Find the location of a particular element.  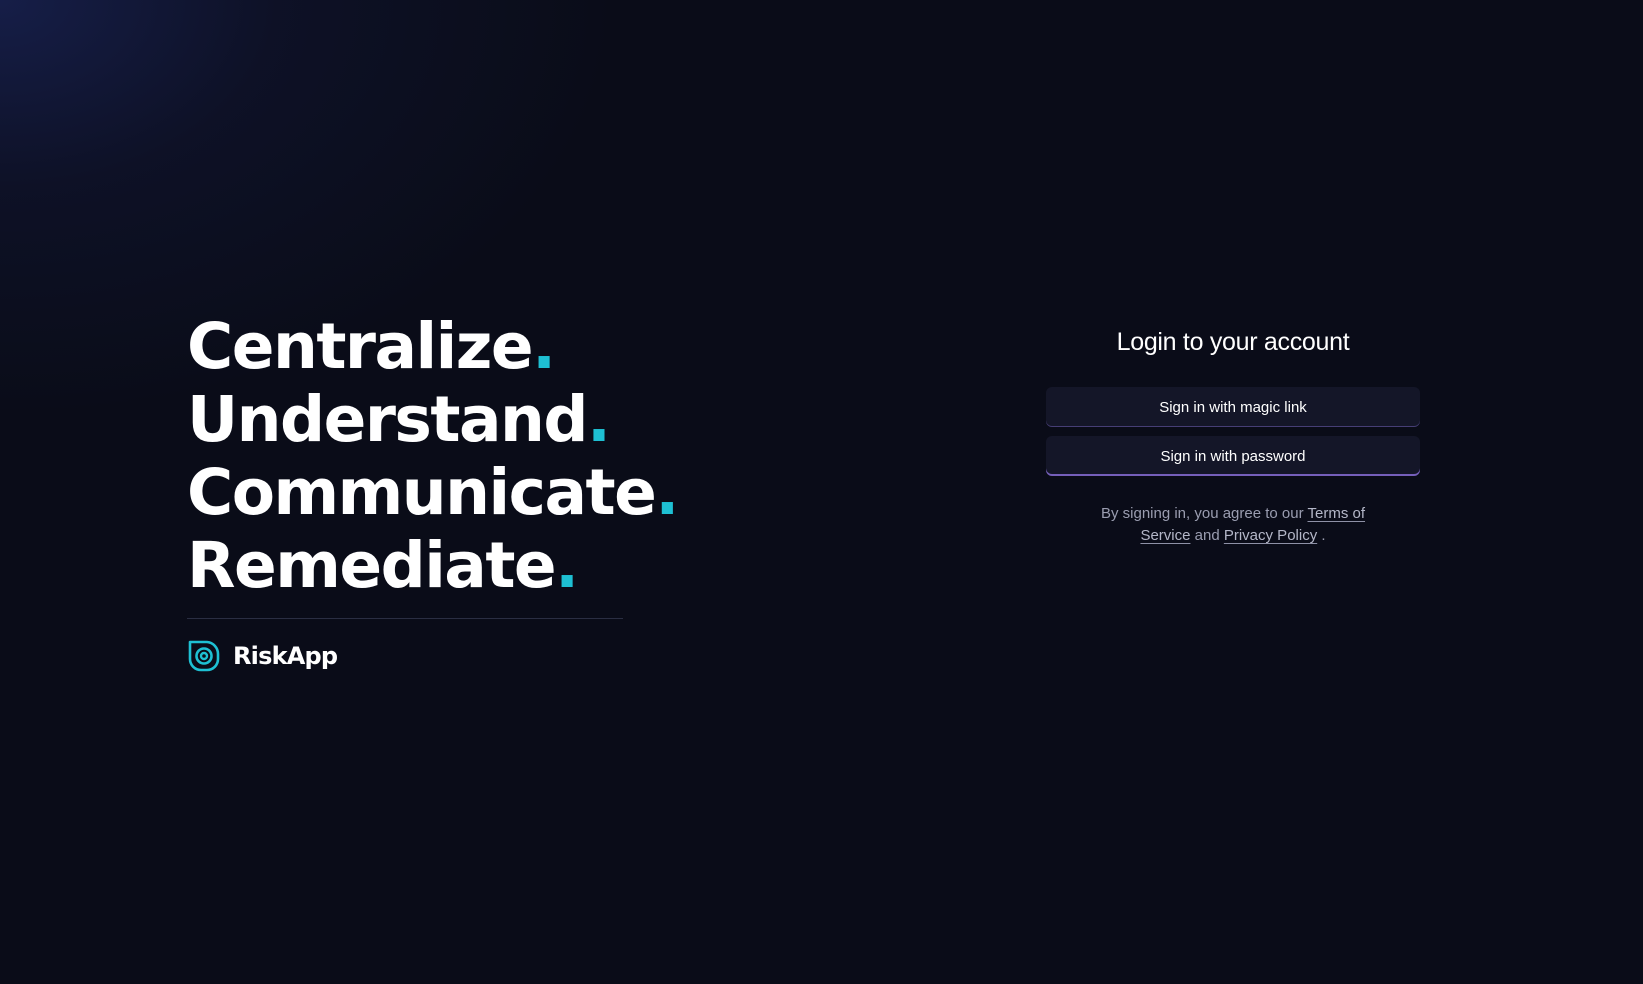

hero-line-remediate: Remediate. is located at coordinates (405, 565).